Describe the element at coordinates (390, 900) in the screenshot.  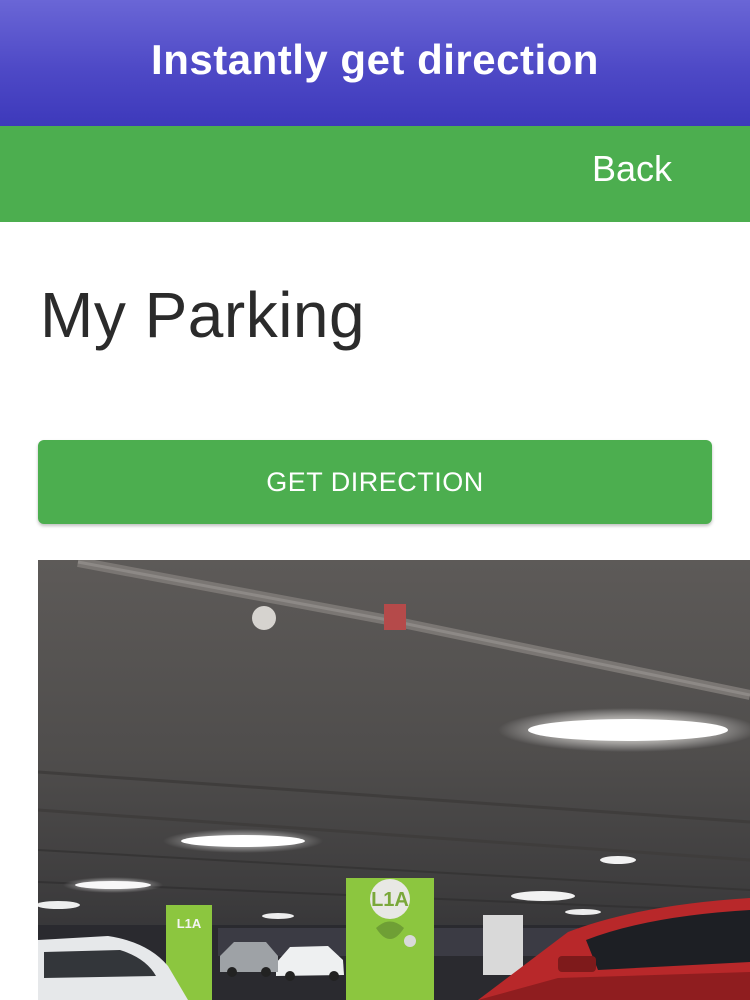
I see `pillar-sign-right: L1A` at that location.